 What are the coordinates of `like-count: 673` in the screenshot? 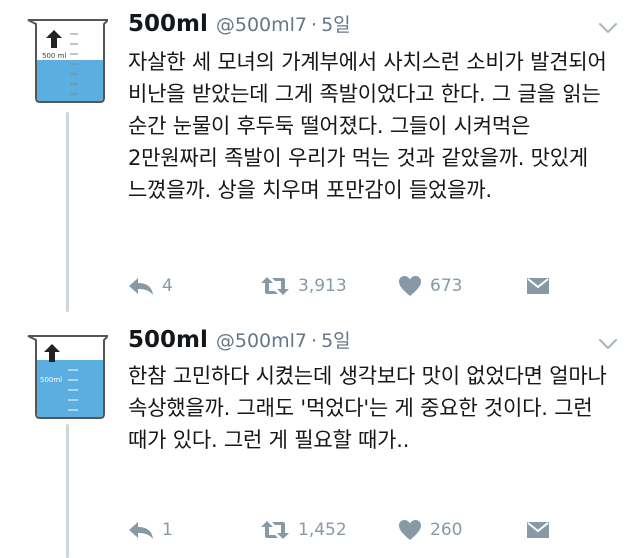 It's located at (446, 286).